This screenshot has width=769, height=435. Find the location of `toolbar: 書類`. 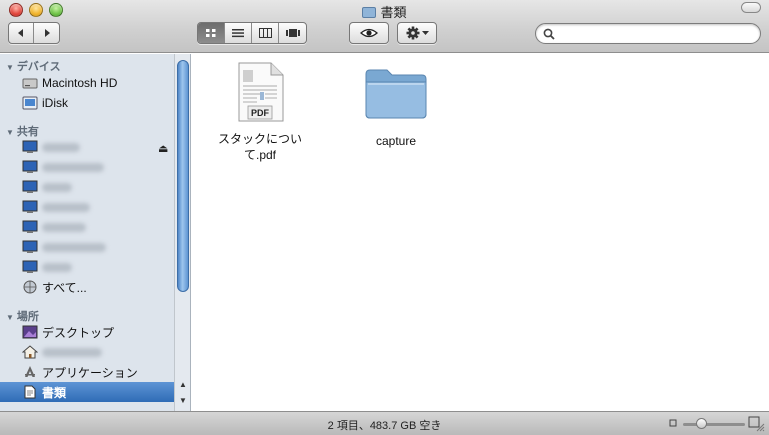

toolbar: 書類 is located at coordinates (384, 26).